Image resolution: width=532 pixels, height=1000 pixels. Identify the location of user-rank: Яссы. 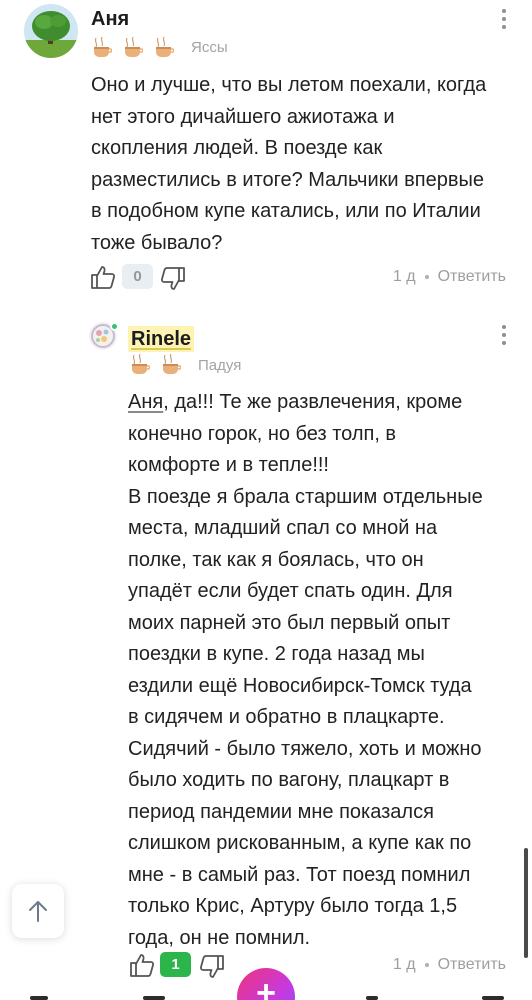
(209, 47).